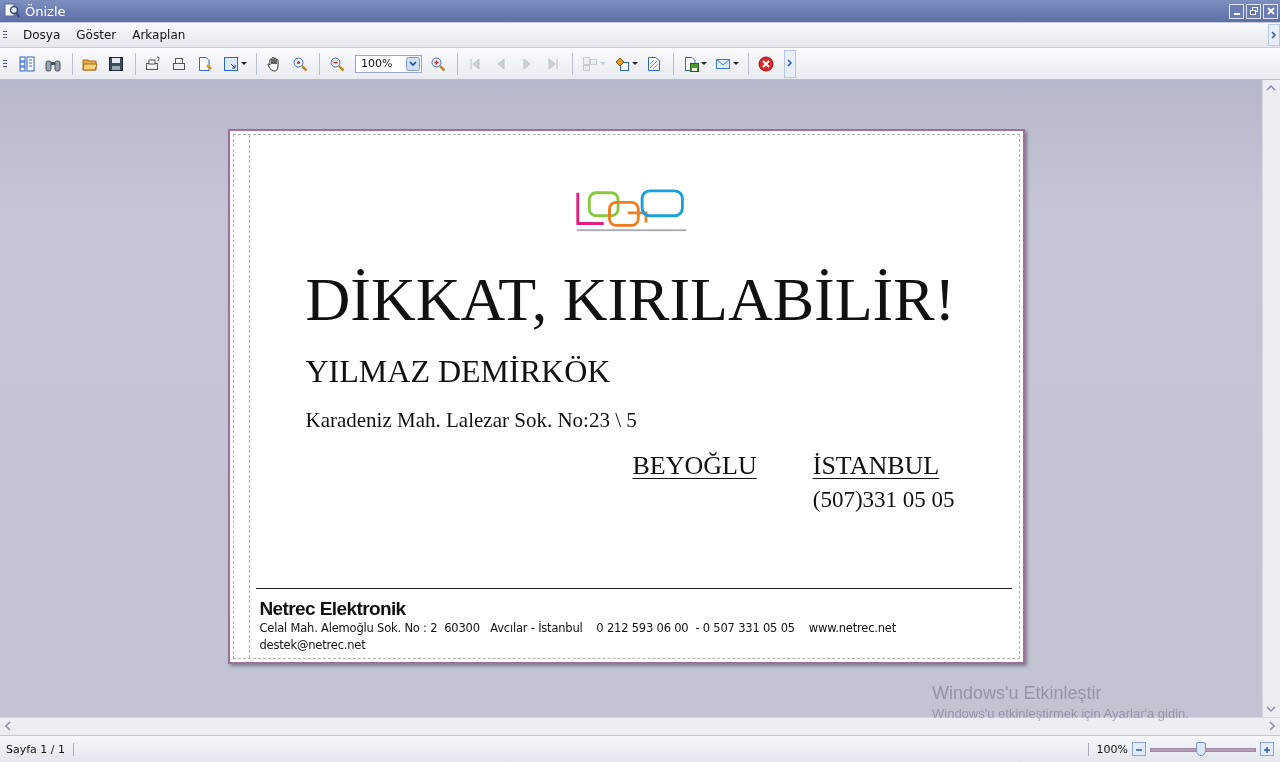 The image size is (1280, 762). I want to click on company-details: Celal Mah. Alemoğlu Sok. No : 2 60300 Avcılar - İstanbul 0 212 593 06 00 - 0 507 331 05 05 www.netrec.net, so click(578, 628).